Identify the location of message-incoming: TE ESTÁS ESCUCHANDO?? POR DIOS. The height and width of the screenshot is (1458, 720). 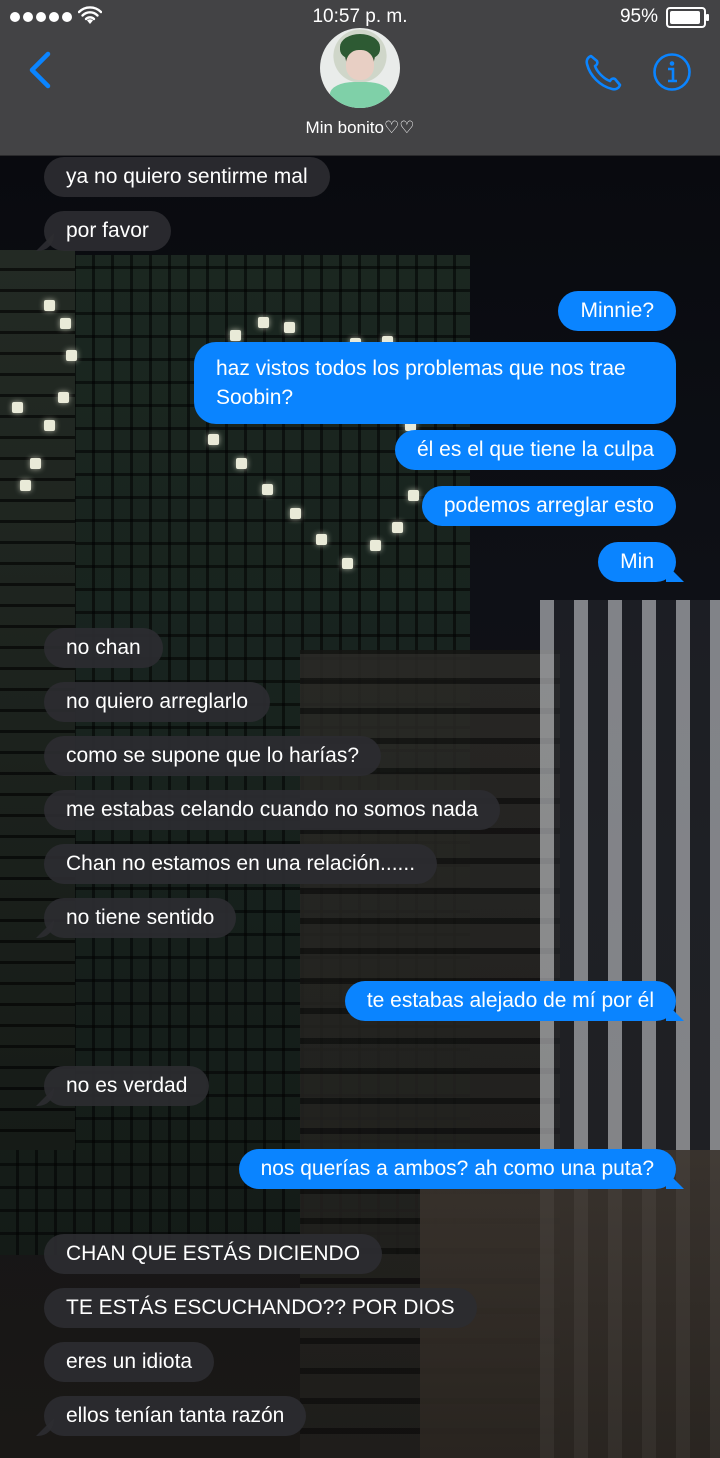
(260, 1308).